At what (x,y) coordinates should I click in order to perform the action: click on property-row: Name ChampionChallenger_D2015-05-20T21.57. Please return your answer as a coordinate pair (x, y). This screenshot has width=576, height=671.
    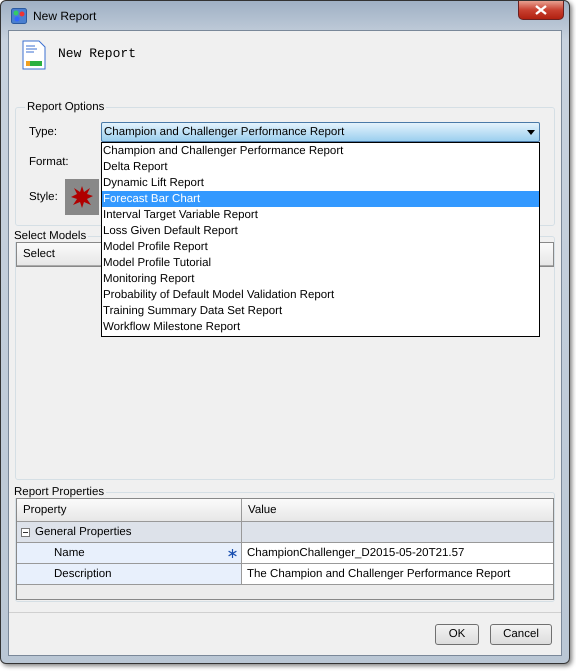
    Looking at the image, I should click on (285, 553).